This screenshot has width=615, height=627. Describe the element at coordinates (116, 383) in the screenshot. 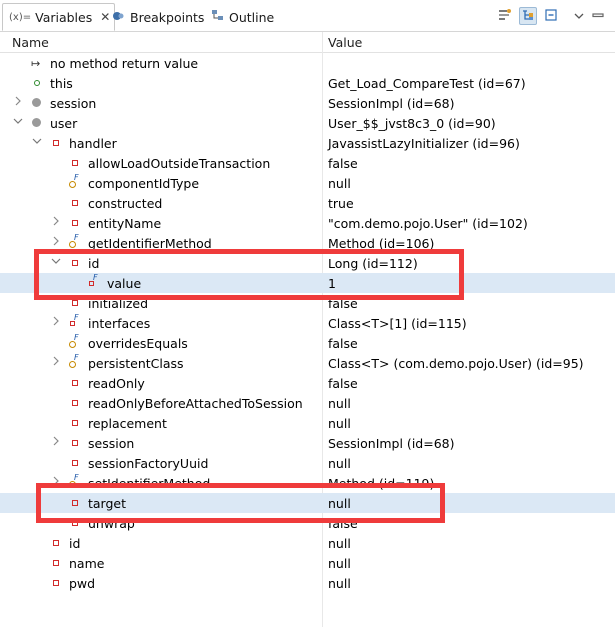

I see `variable-name: readOnly` at that location.